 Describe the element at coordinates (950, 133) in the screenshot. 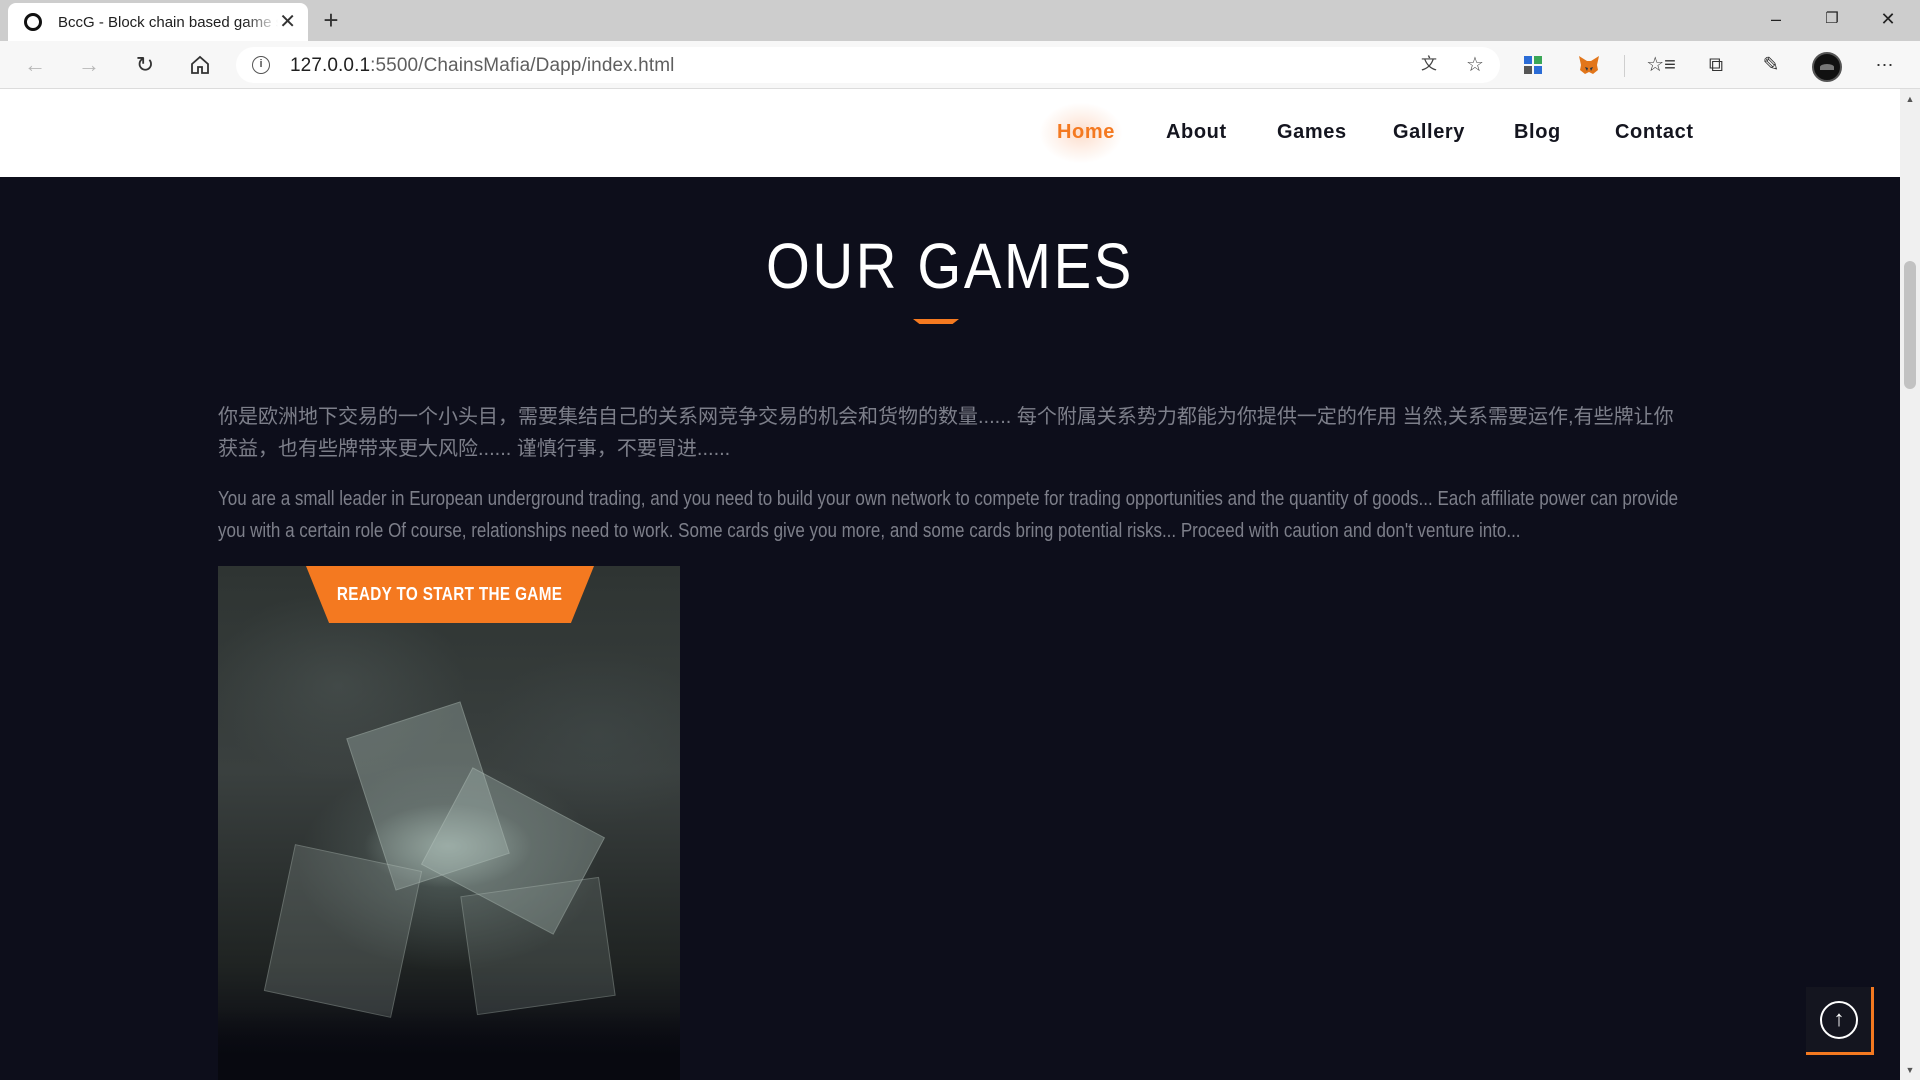

I see `site-header: Home About Games Gallery Blog Contact` at that location.